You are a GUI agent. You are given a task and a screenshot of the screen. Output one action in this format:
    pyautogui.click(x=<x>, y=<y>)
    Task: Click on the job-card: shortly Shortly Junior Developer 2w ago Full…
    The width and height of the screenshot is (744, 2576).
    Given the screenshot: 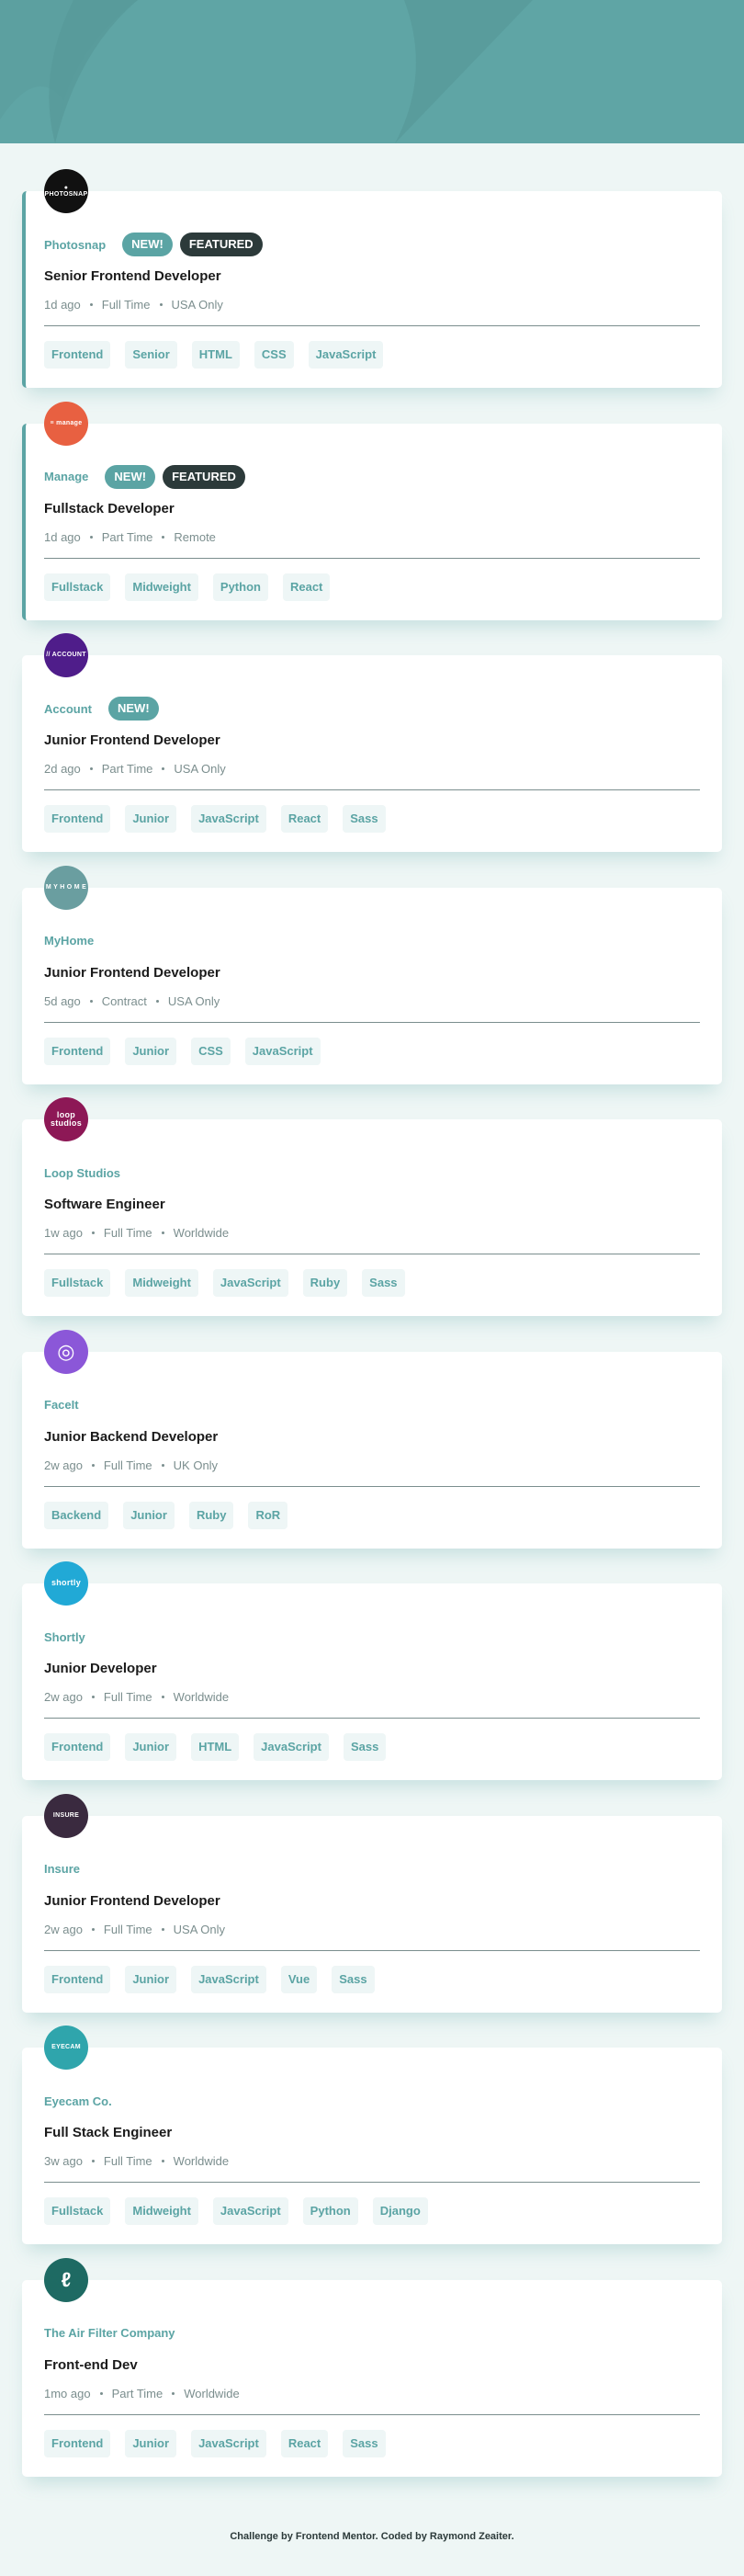 What is the action you would take?
    pyautogui.click(x=372, y=1670)
    